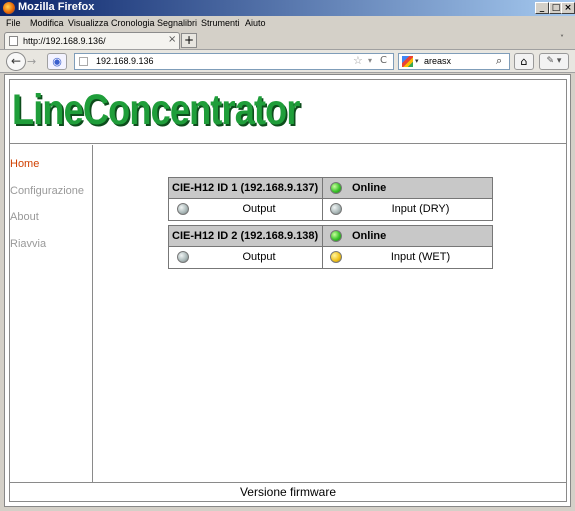 The image size is (575, 511). Describe the element at coordinates (220, 23) in the screenshot. I see `menu-strumenti: Strumenti` at that location.